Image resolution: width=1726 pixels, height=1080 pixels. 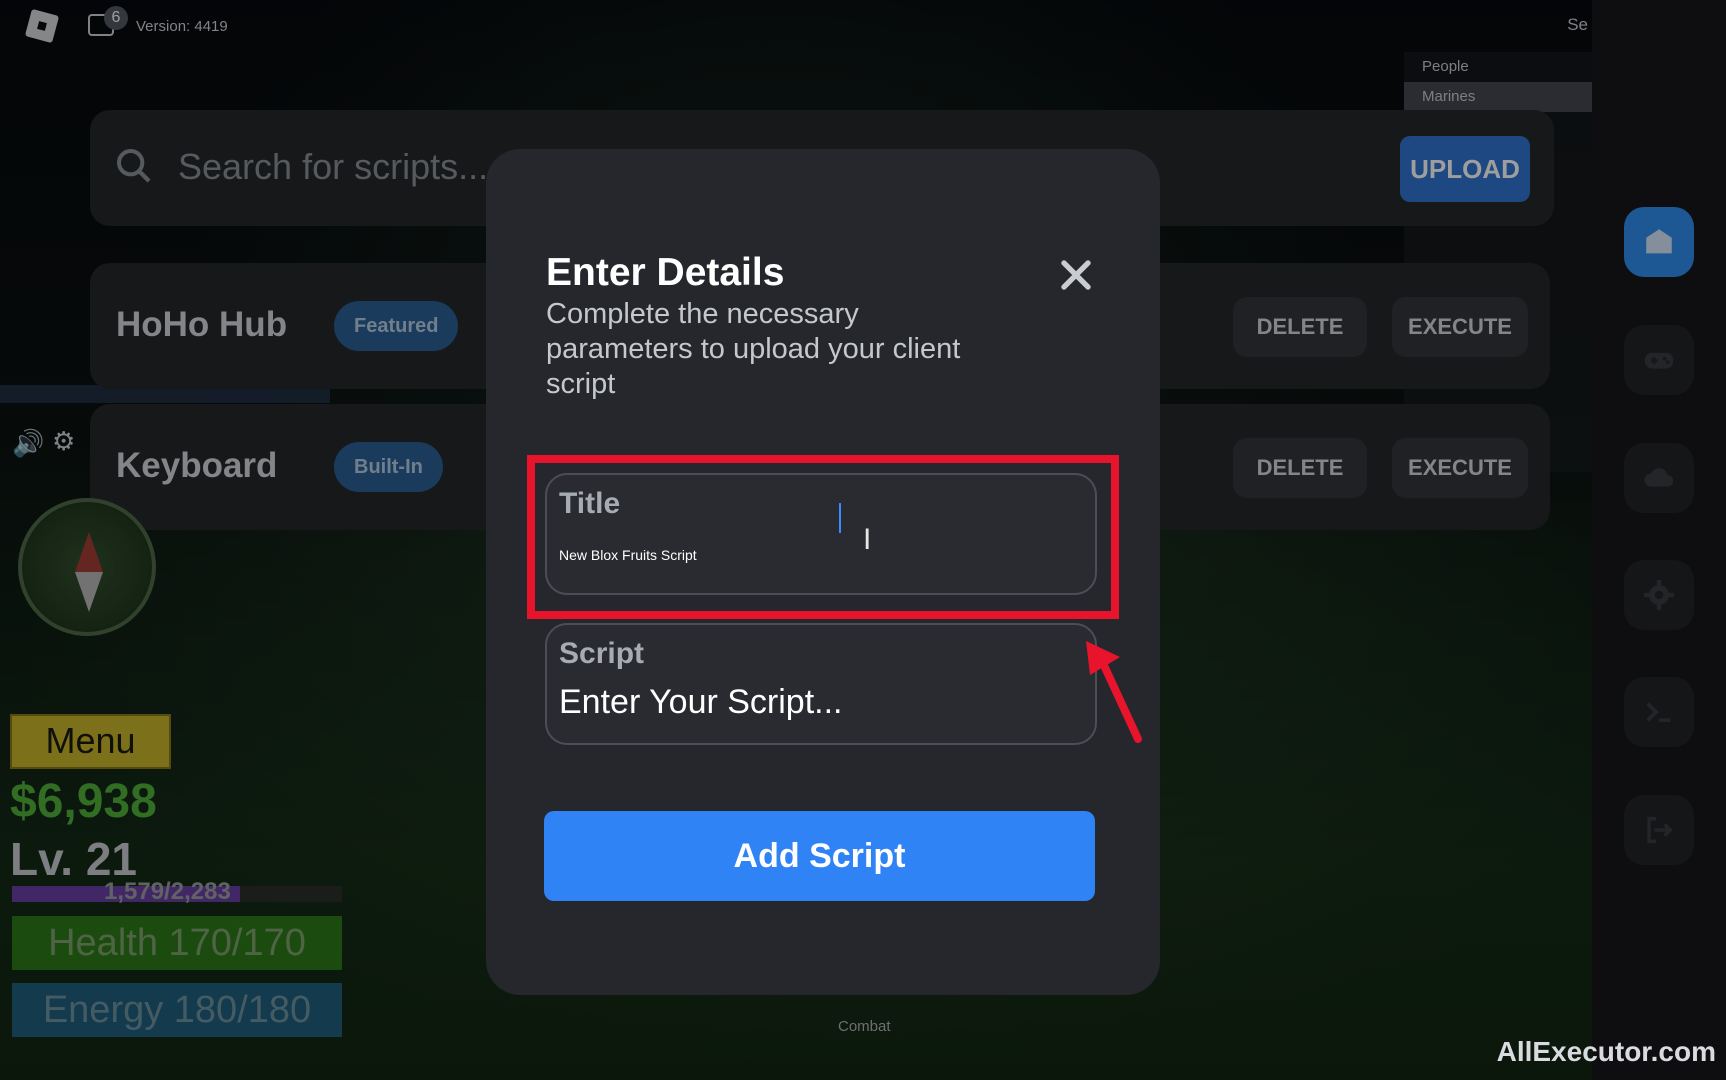 I want to click on add-script-button: Add Script, so click(x=819, y=856).